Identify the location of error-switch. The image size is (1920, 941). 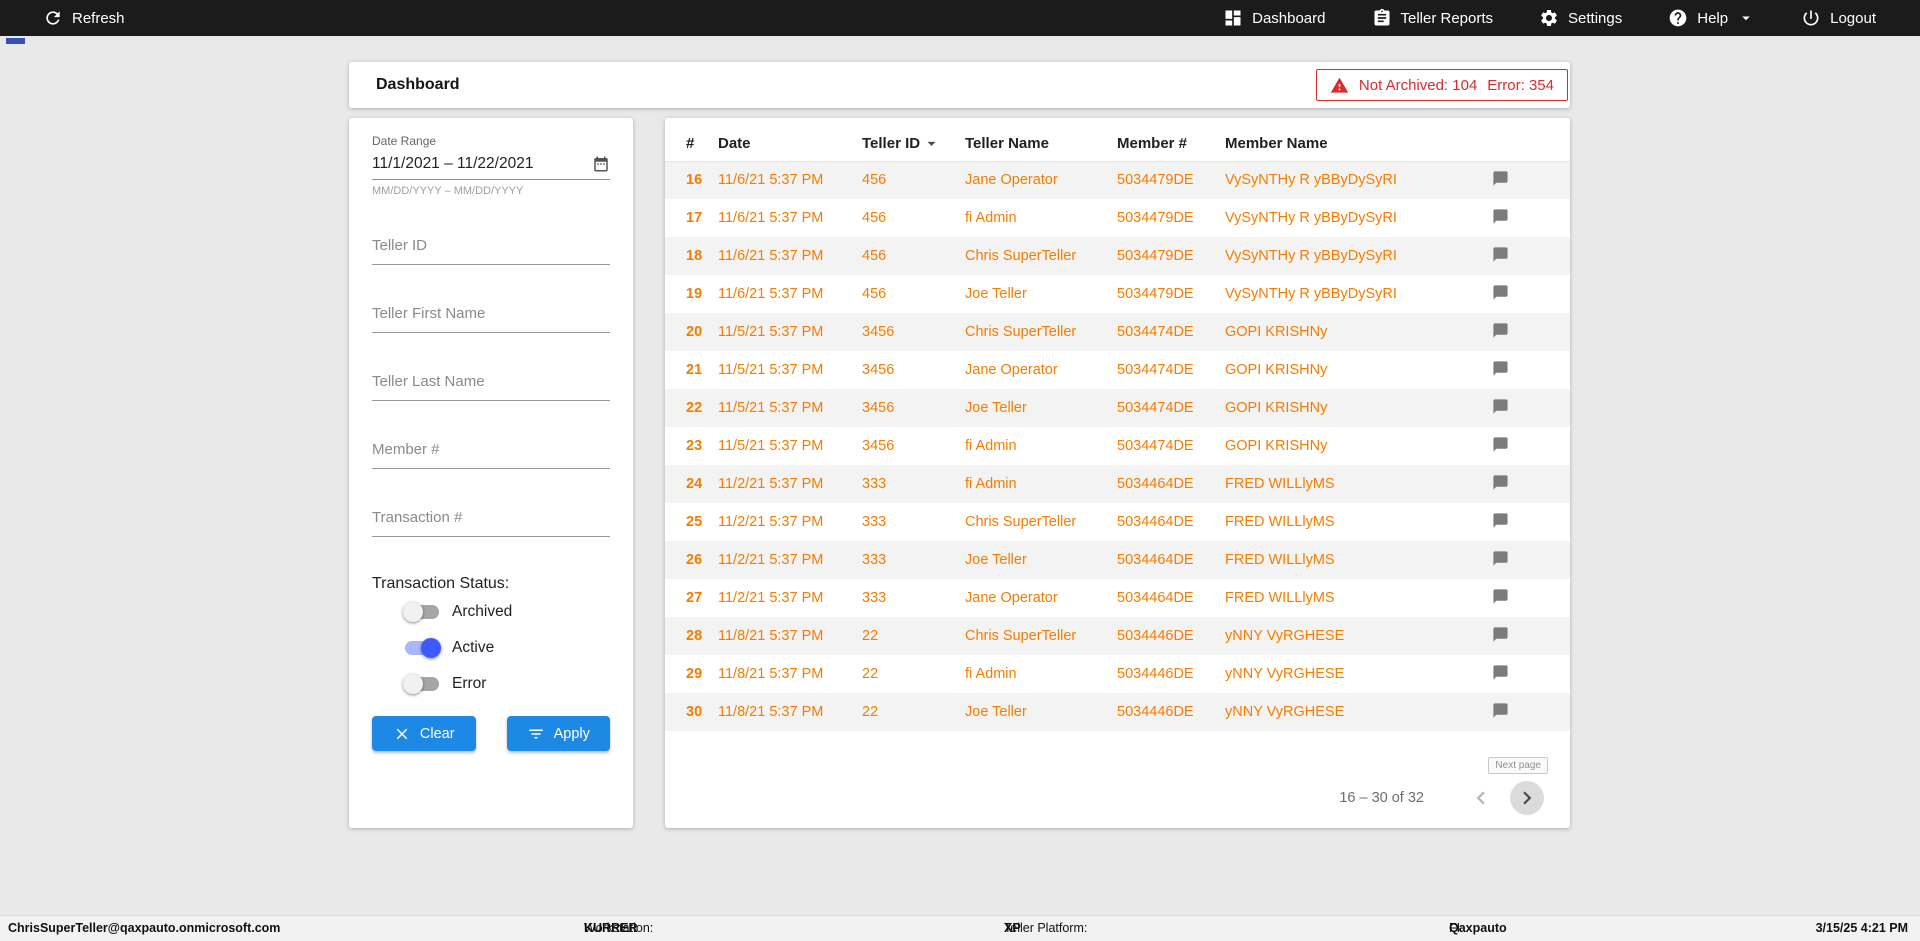
(421, 684).